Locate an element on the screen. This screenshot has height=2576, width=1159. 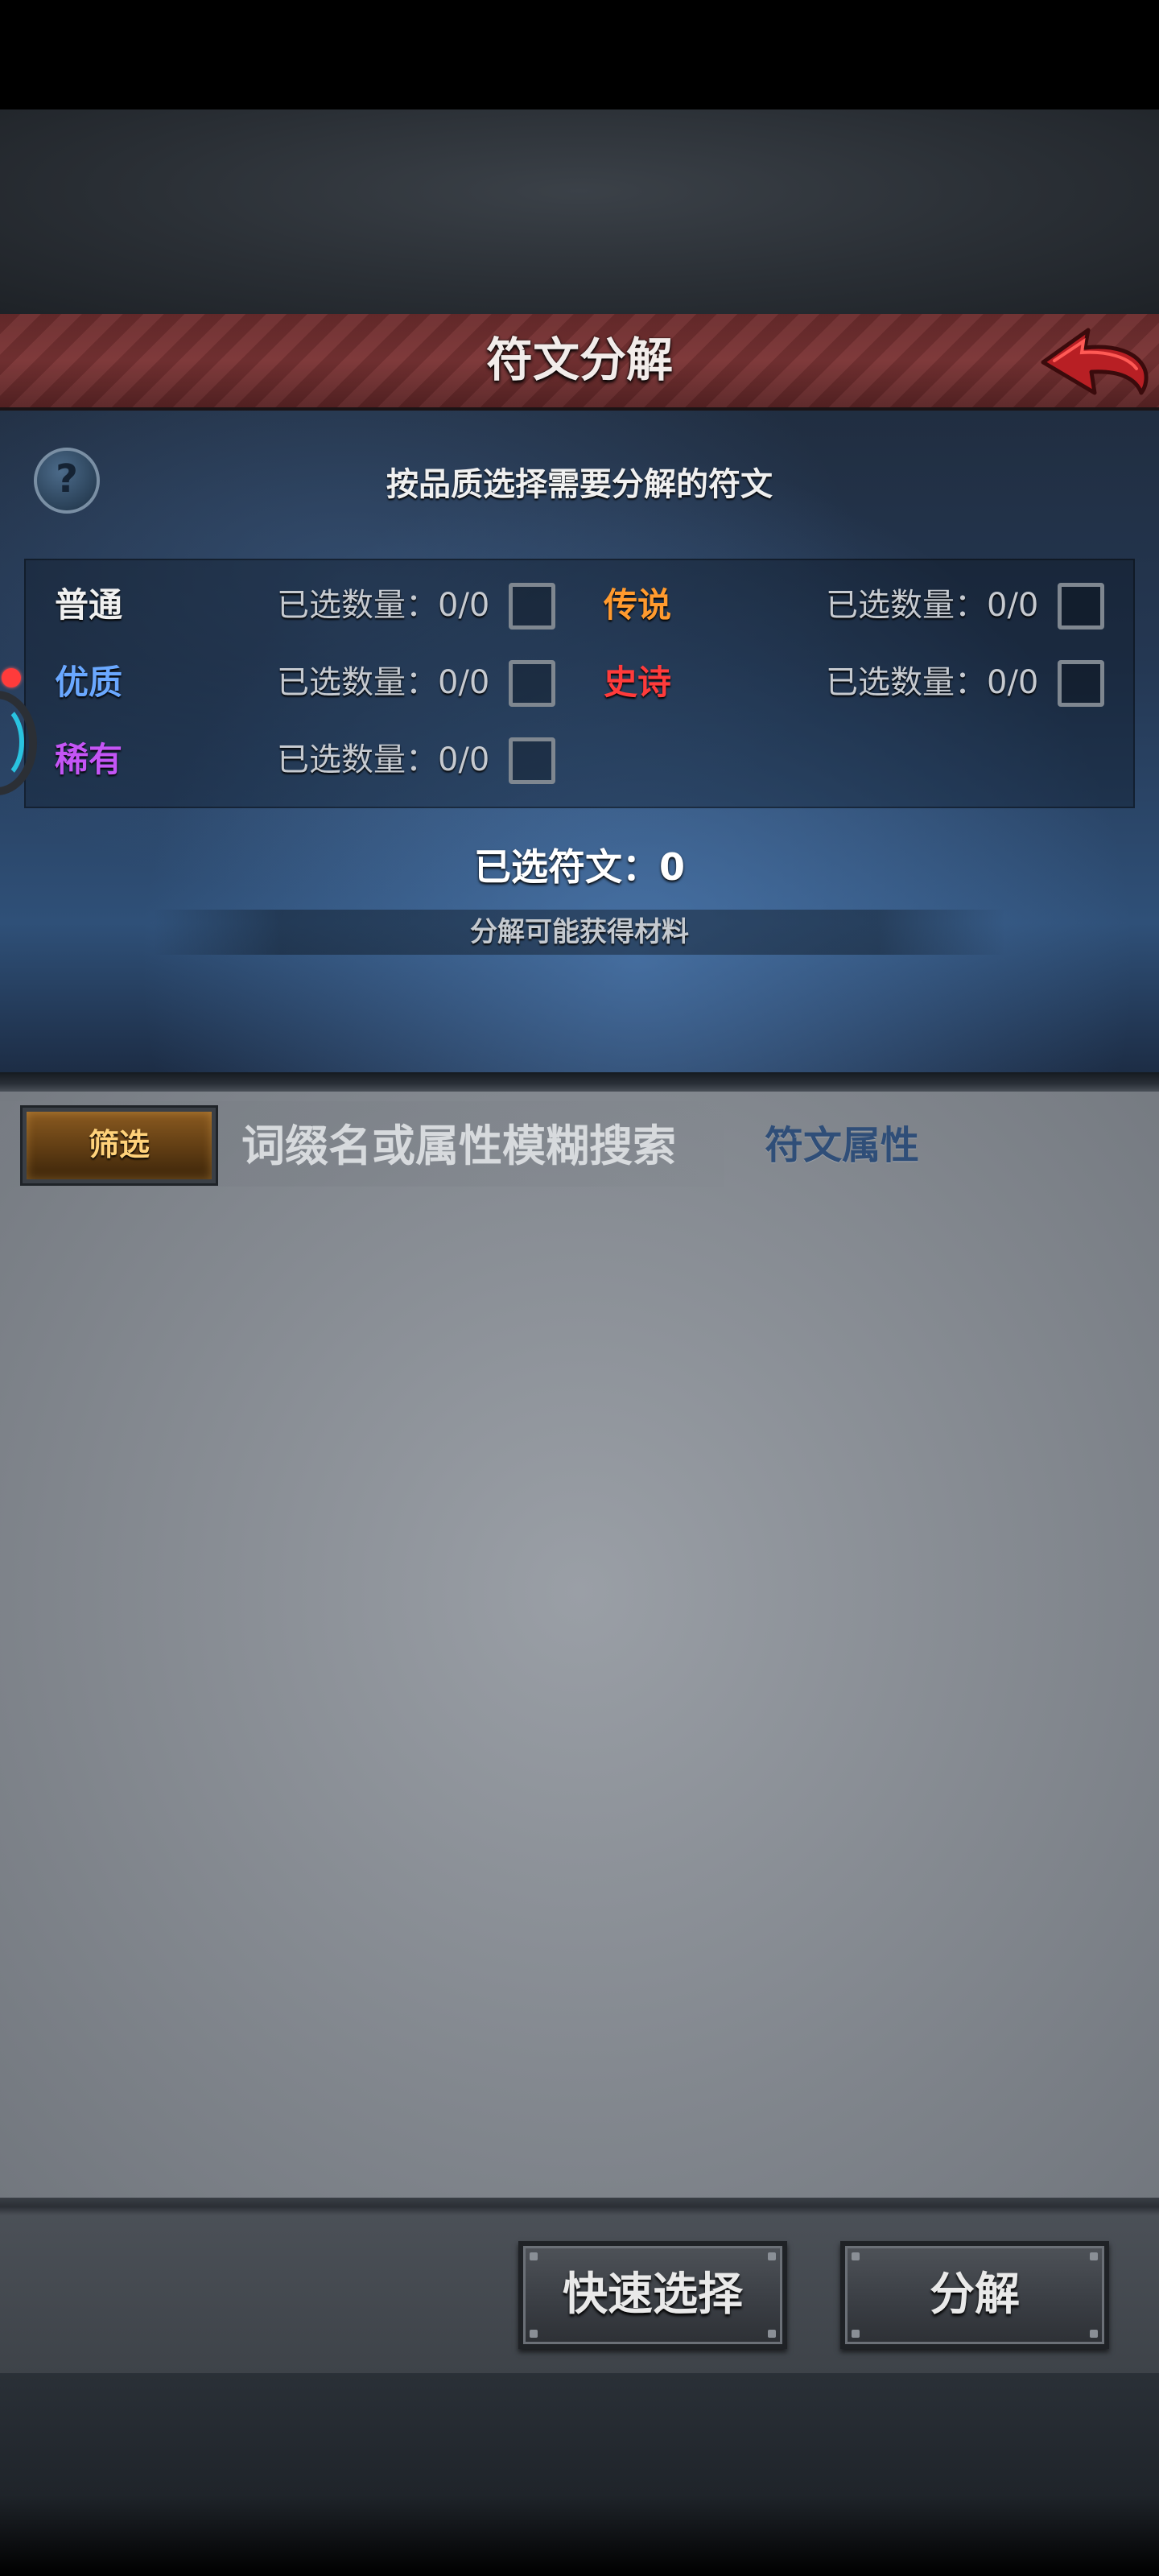
quick-select-button: 快速选择 is located at coordinates (652, 2295).